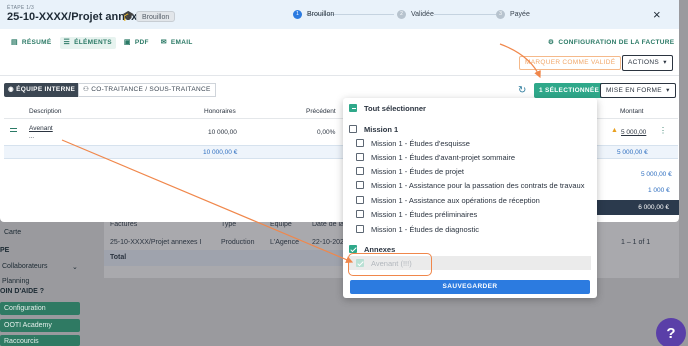 The image size is (688, 346). What do you see at coordinates (128, 16) in the screenshot?
I see `graduation-cap-icon: 🎓` at bounding box center [128, 16].